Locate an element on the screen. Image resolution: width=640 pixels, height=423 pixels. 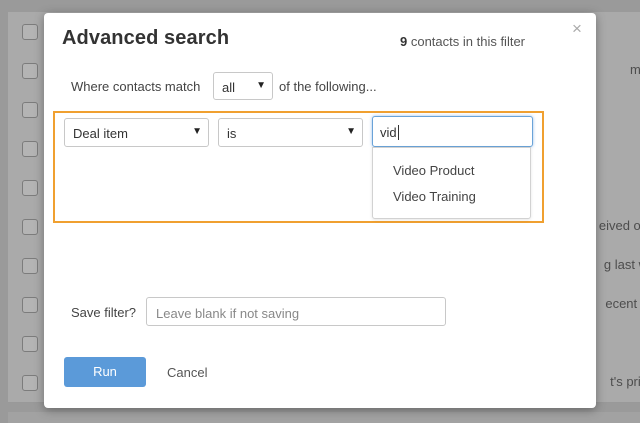
text-cursor is located at coordinates (398, 132).